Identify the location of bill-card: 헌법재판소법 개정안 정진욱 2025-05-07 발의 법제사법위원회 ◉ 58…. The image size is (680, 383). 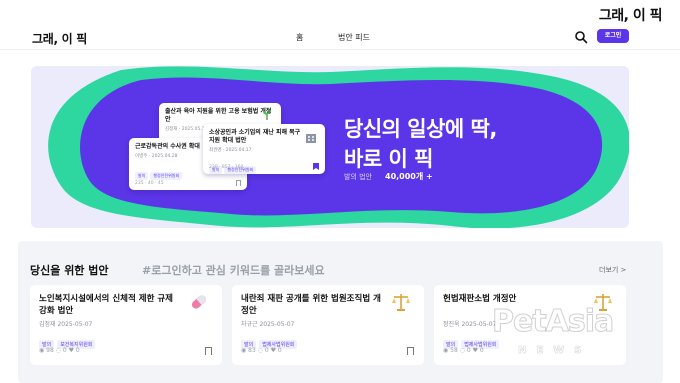
(530, 325).